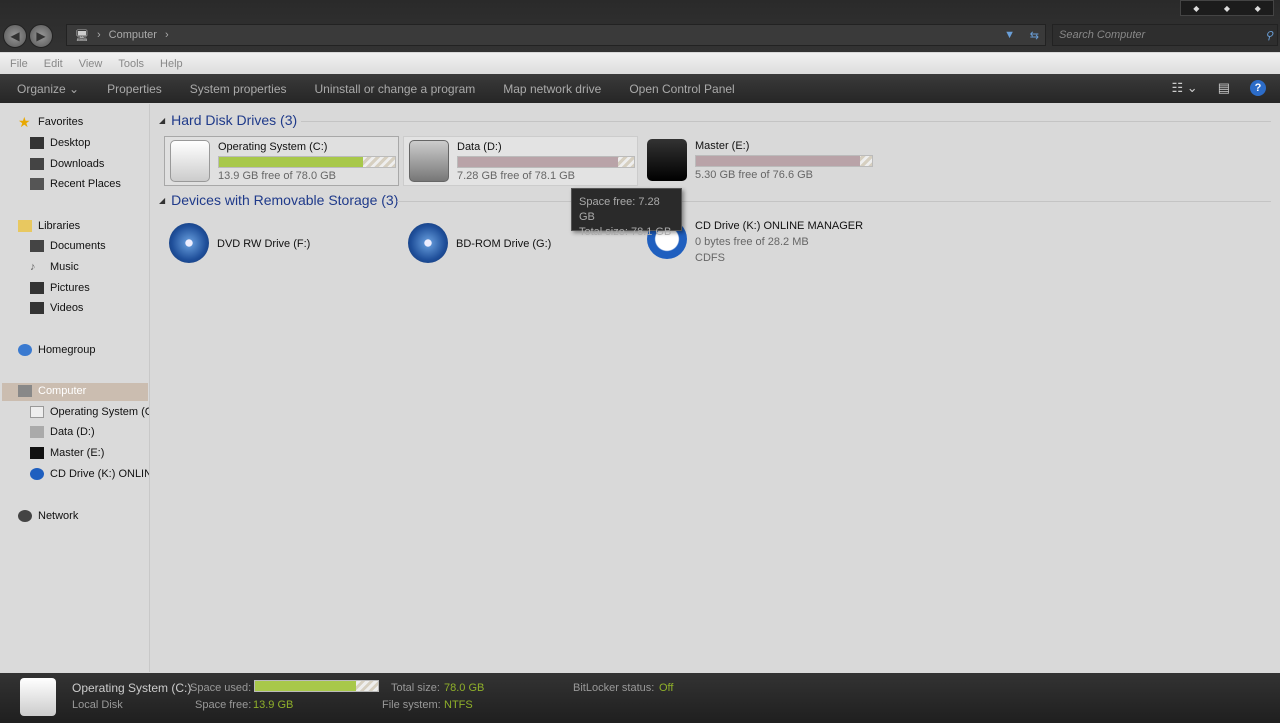  I want to click on sidebar-item-pictures: Pictures, so click(89, 288).